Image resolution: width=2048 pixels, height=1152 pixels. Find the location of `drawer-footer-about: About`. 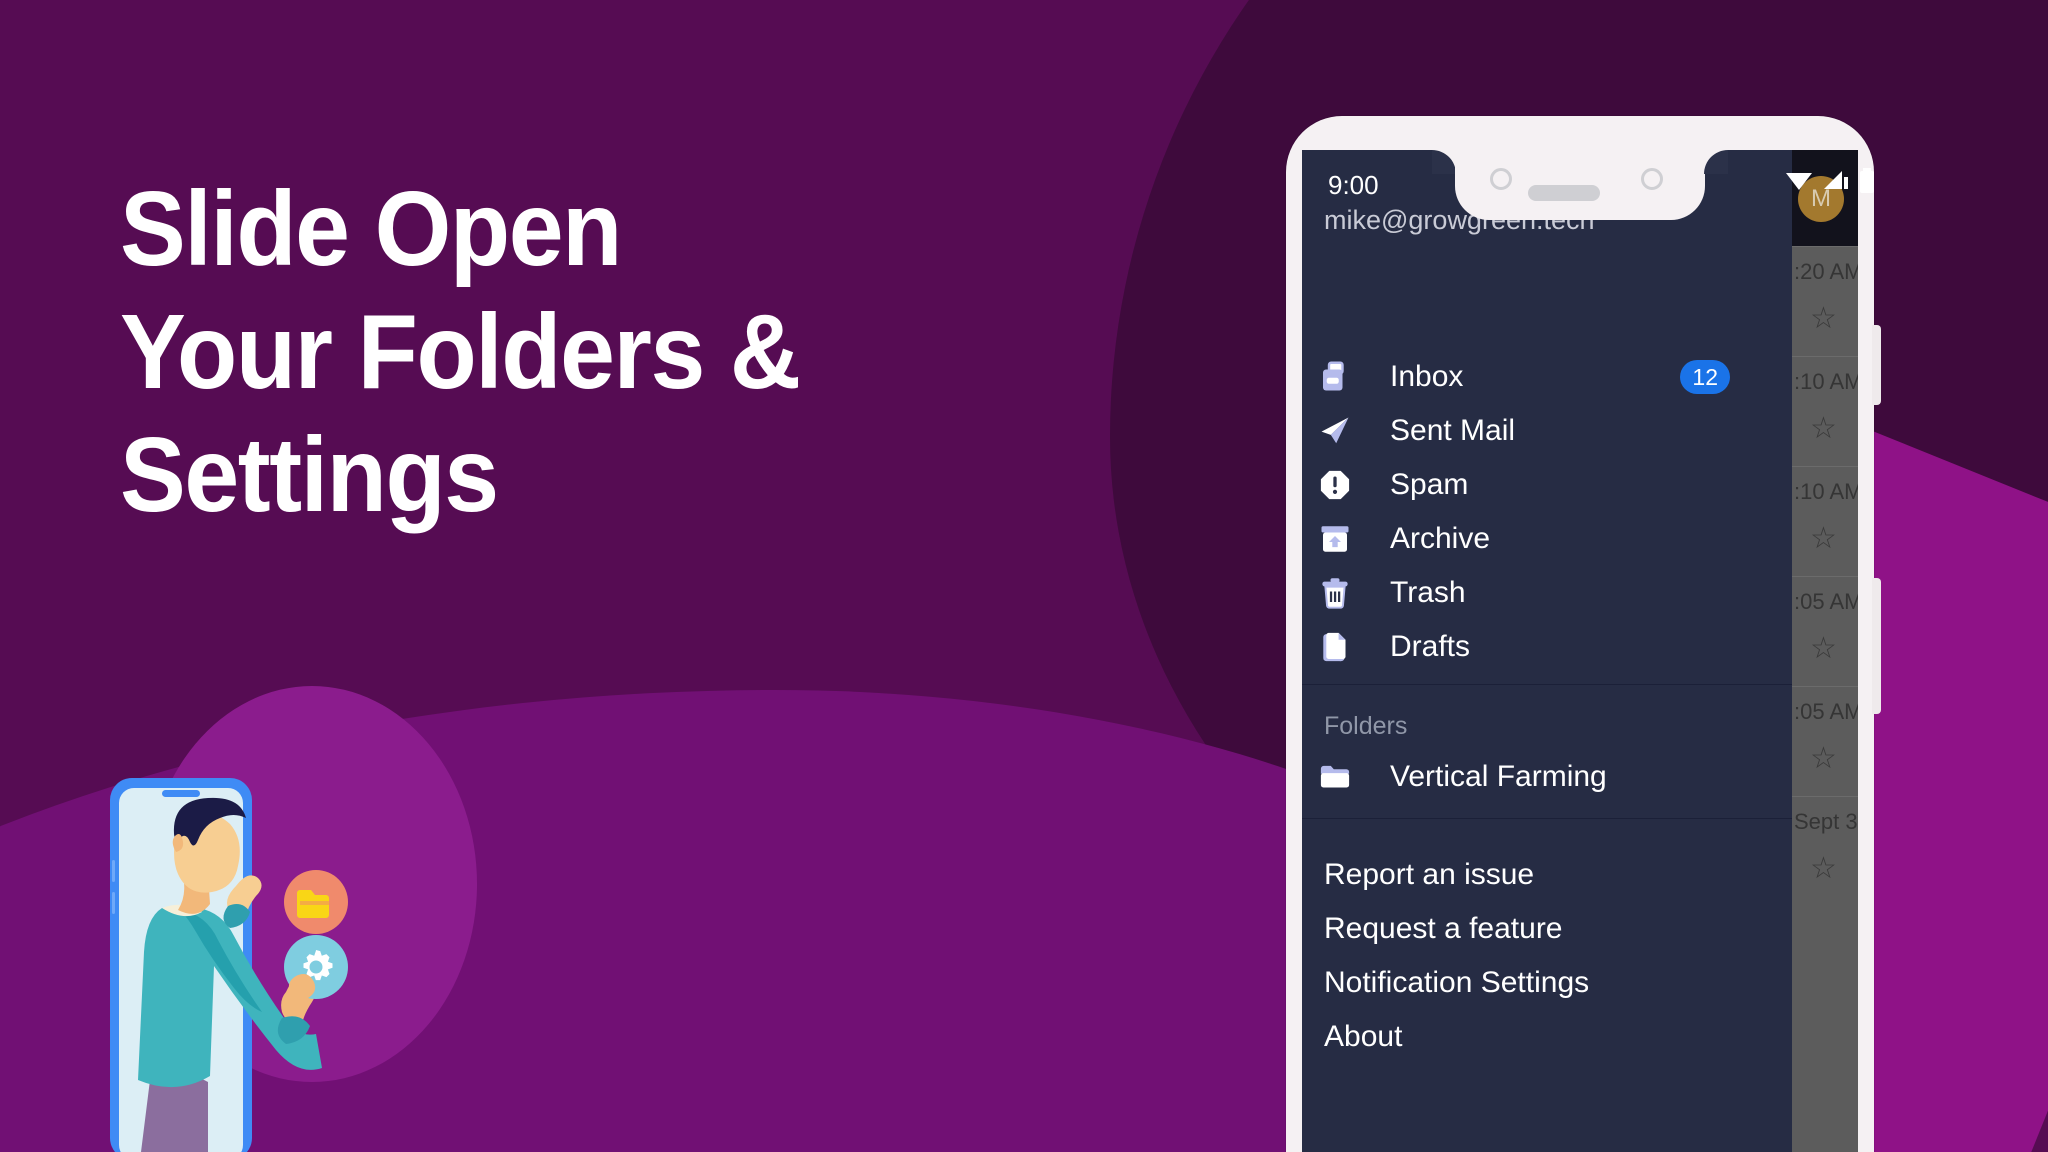

drawer-footer-about: About is located at coordinates (1363, 1037).